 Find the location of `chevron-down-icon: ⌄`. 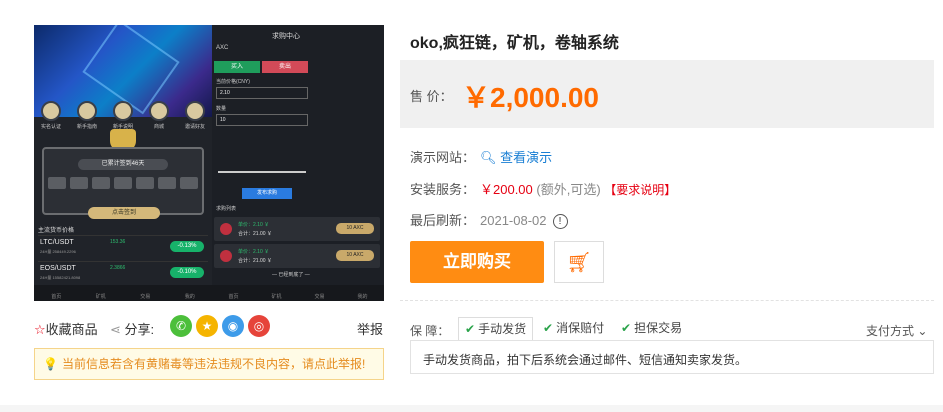

chevron-down-icon: ⌄ is located at coordinates (922, 331).